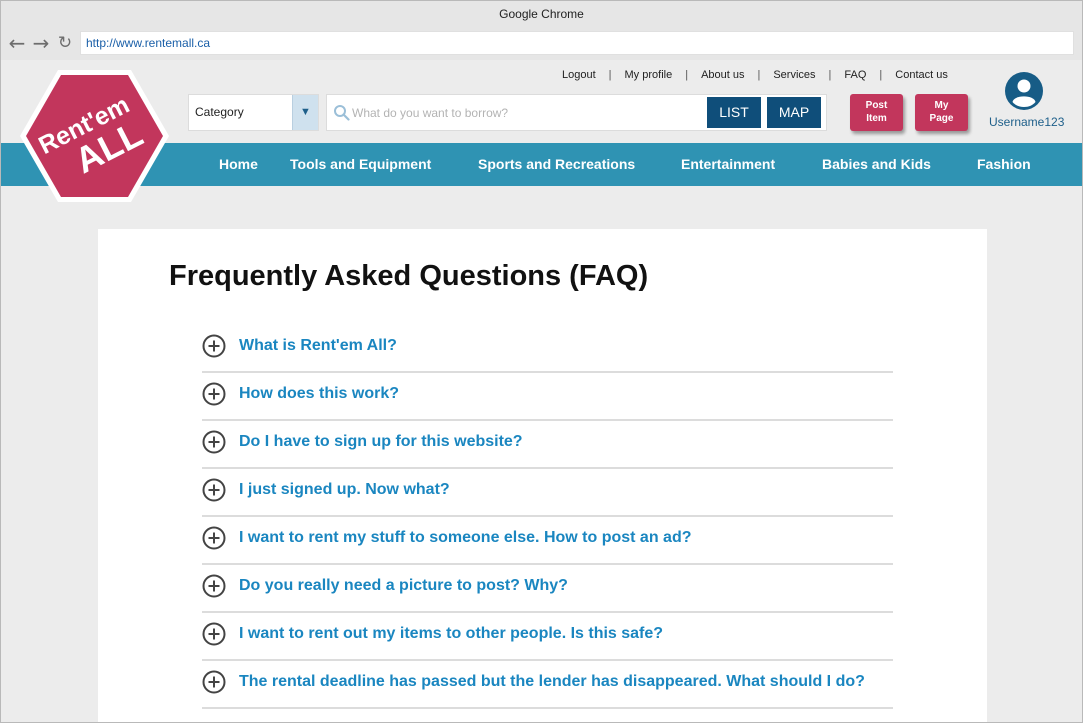 This screenshot has width=1083, height=723. I want to click on page-title: Frequently Asked Questions (FAQ), so click(409, 276).